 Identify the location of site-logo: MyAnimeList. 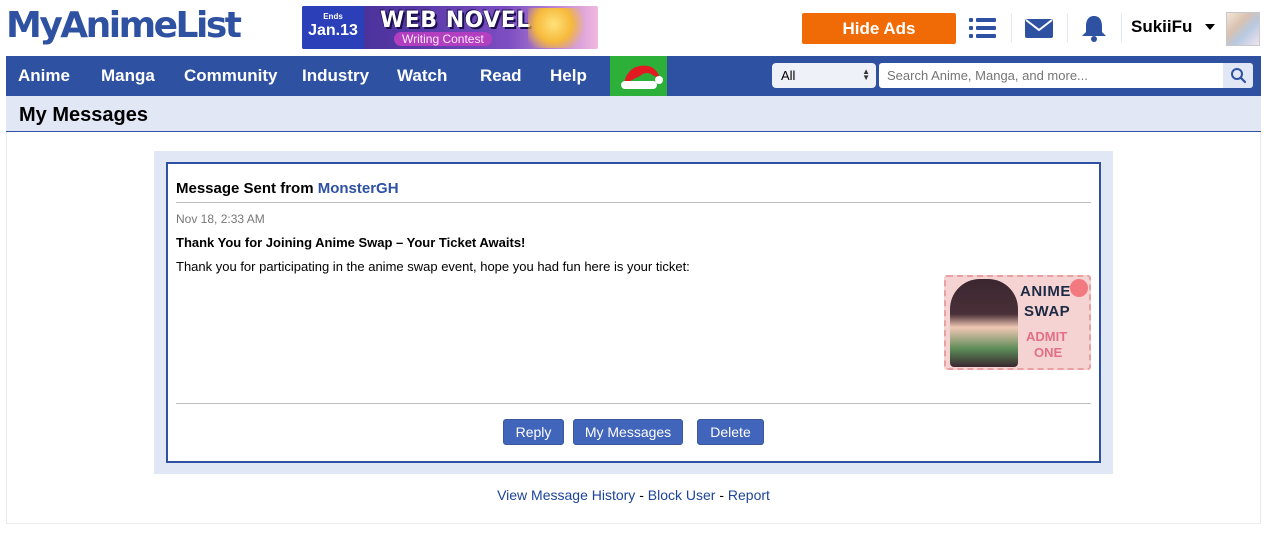
(124, 26).